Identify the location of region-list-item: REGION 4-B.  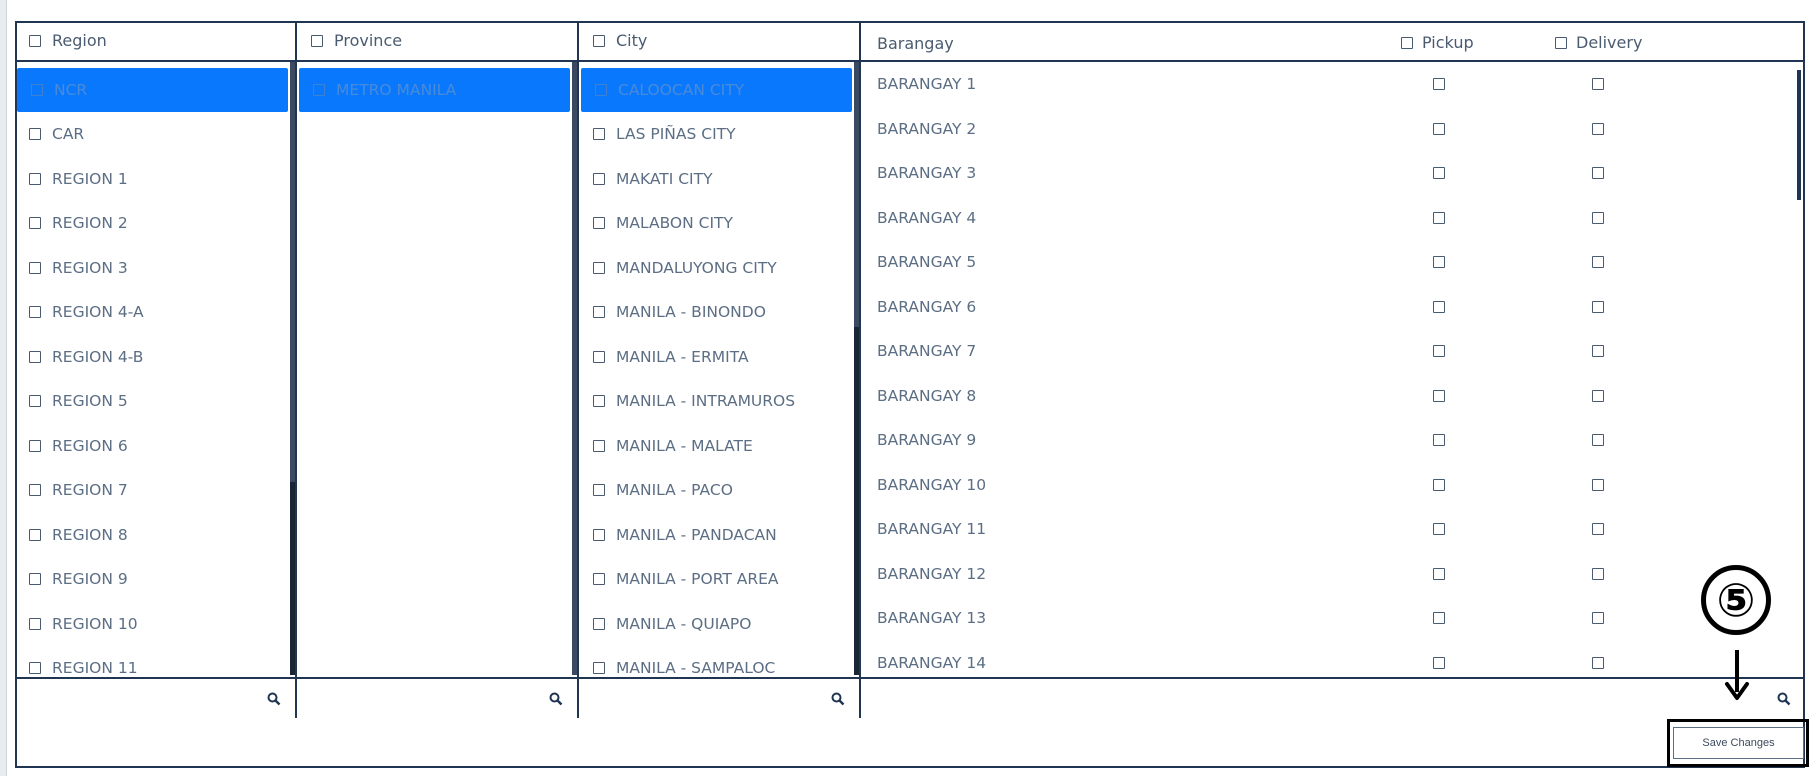
(155, 357).